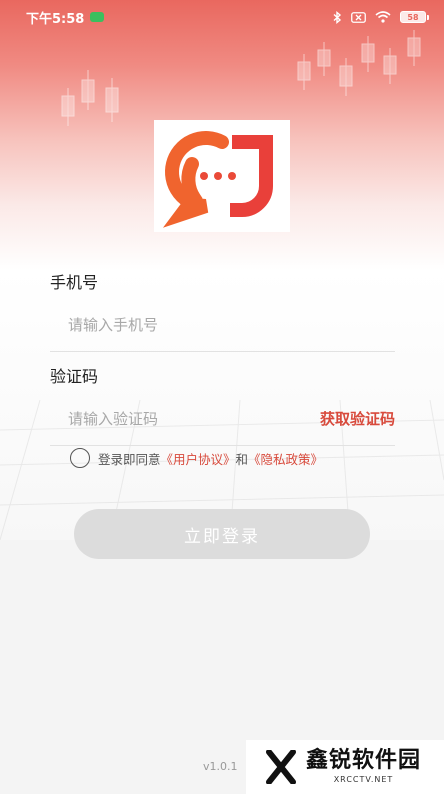 Image resolution: width=444 pixels, height=794 pixels. I want to click on agreement-prefix: 登录即同意, so click(129, 459).